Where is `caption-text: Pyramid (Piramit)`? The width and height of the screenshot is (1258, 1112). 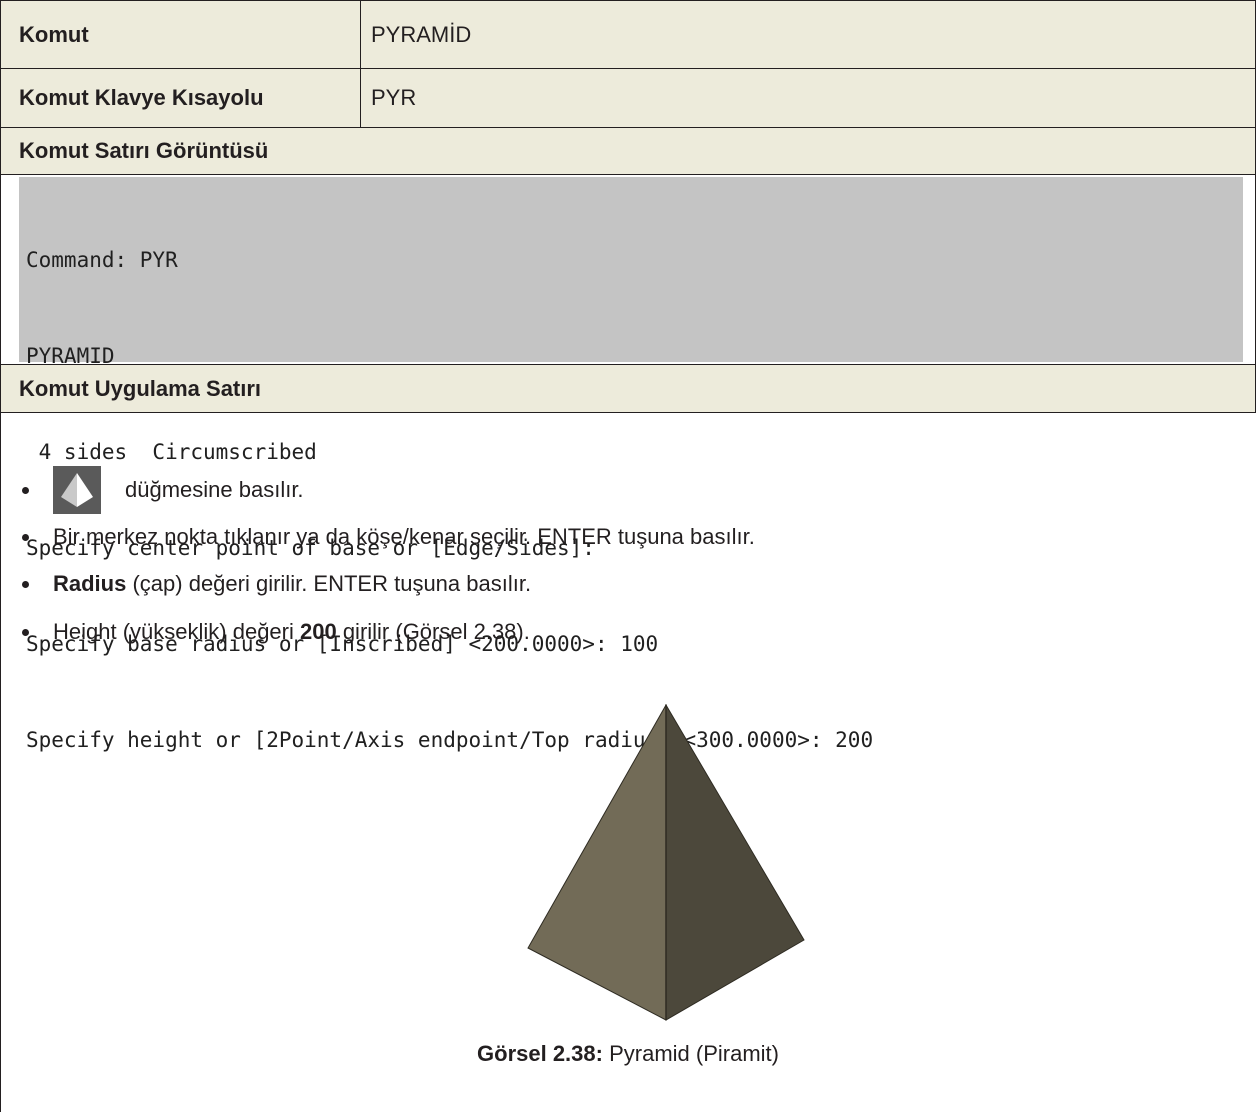
caption-text: Pyramid (Piramit) is located at coordinates (690, 1053).